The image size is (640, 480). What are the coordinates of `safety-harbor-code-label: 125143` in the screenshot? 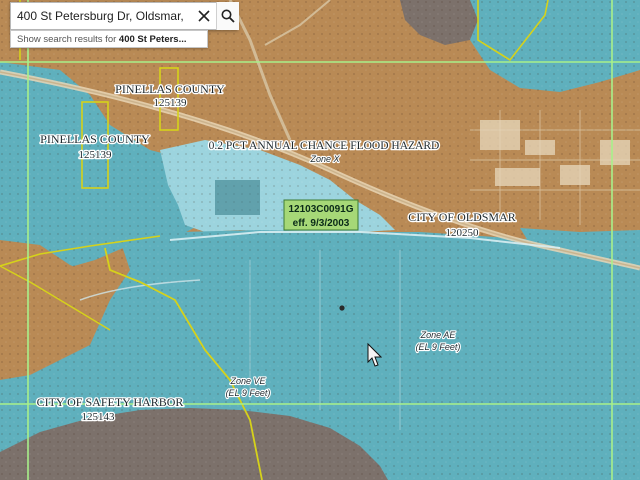 It's located at (99, 417).